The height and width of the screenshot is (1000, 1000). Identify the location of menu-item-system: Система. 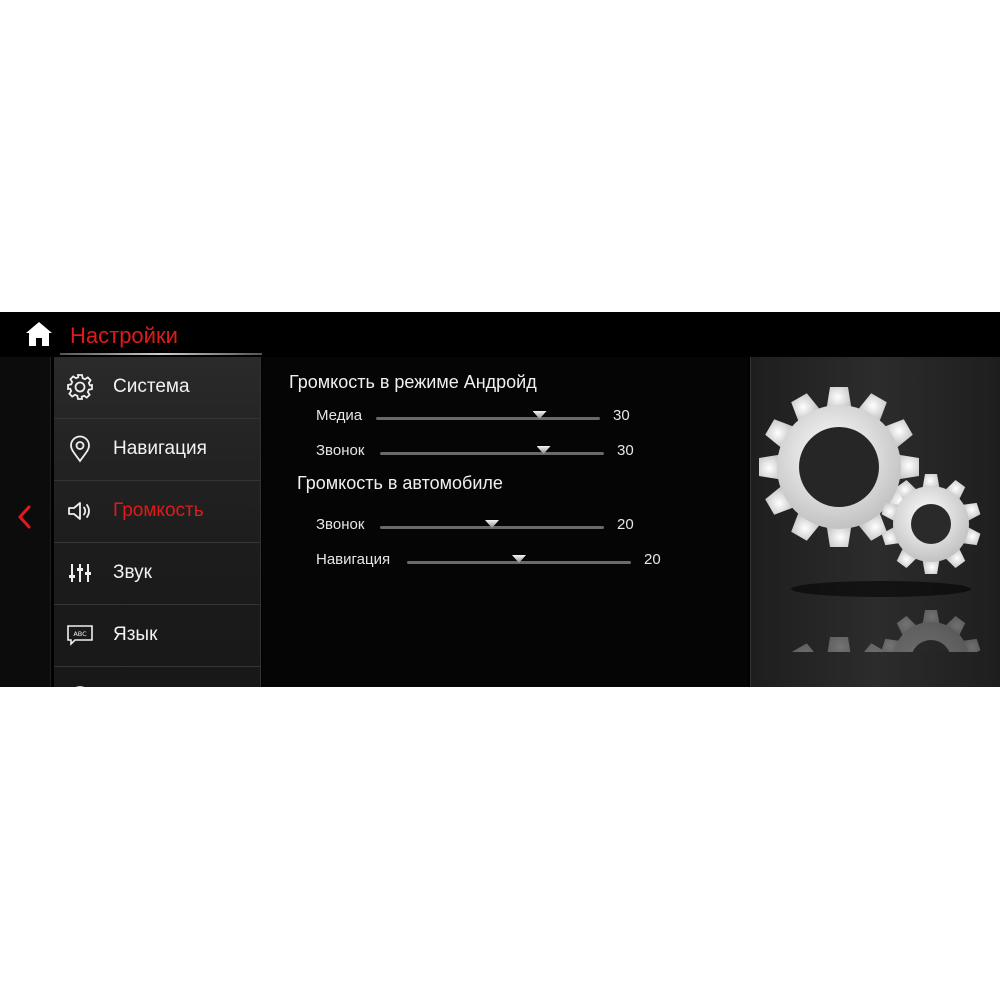
(157, 388).